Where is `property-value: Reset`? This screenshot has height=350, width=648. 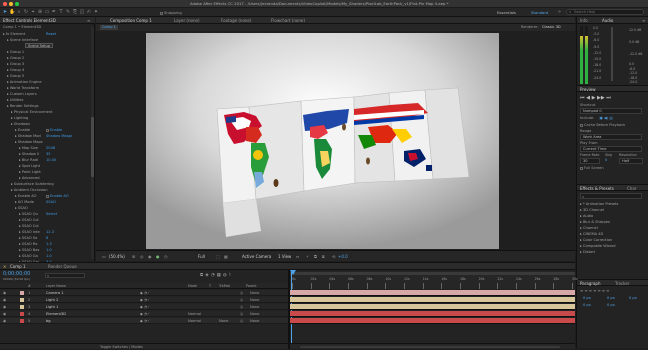
property-value: Reset is located at coordinates (51, 34).